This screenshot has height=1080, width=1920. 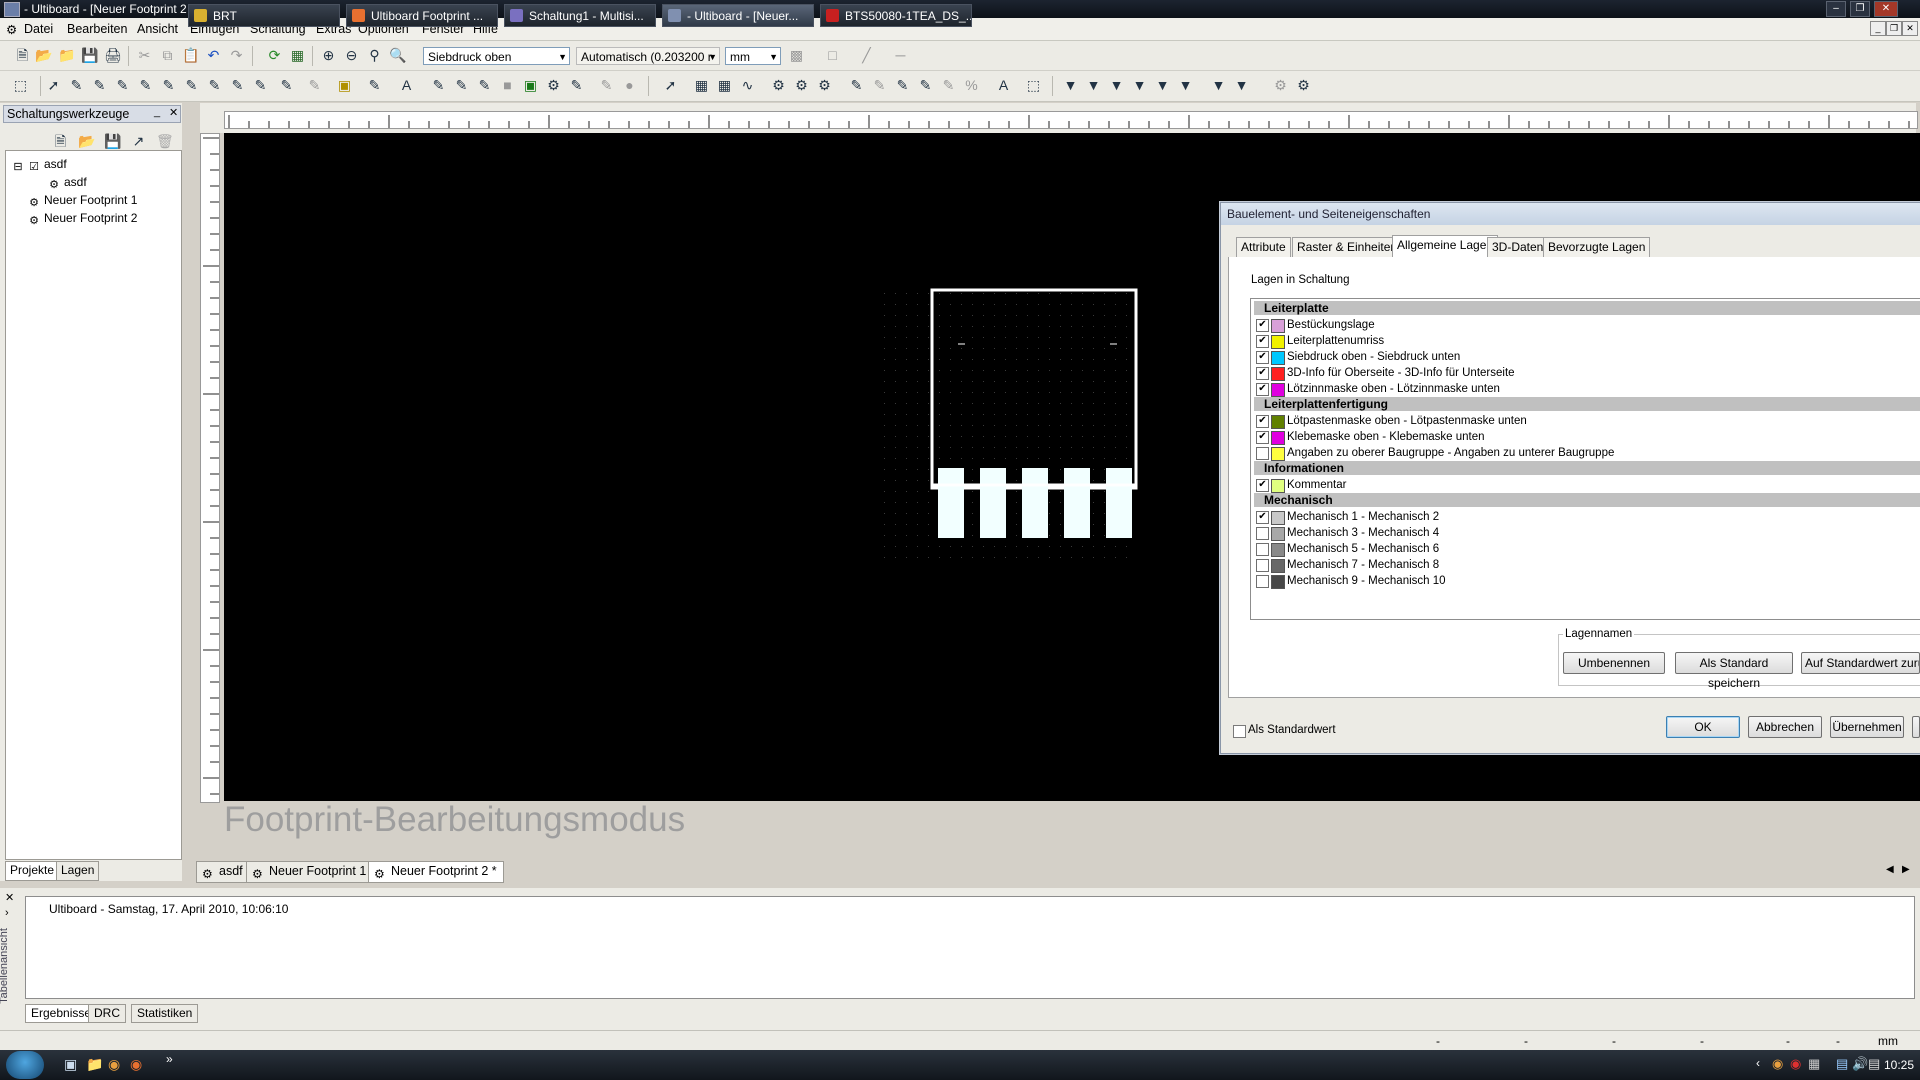 I want to click on panel-pin-icon: _, so click(x=157, y=112).